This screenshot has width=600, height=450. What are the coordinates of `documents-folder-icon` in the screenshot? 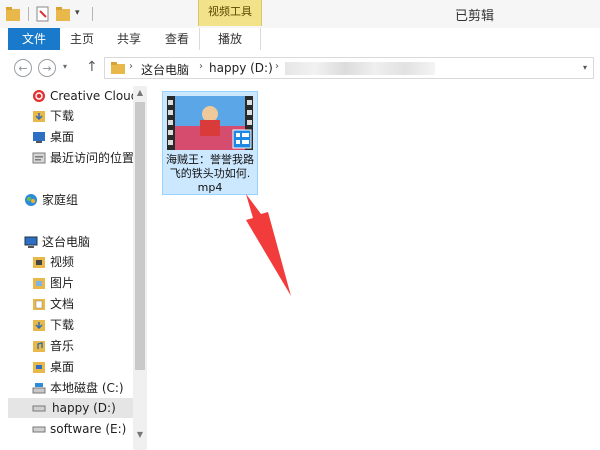 It's located at (39, 304).